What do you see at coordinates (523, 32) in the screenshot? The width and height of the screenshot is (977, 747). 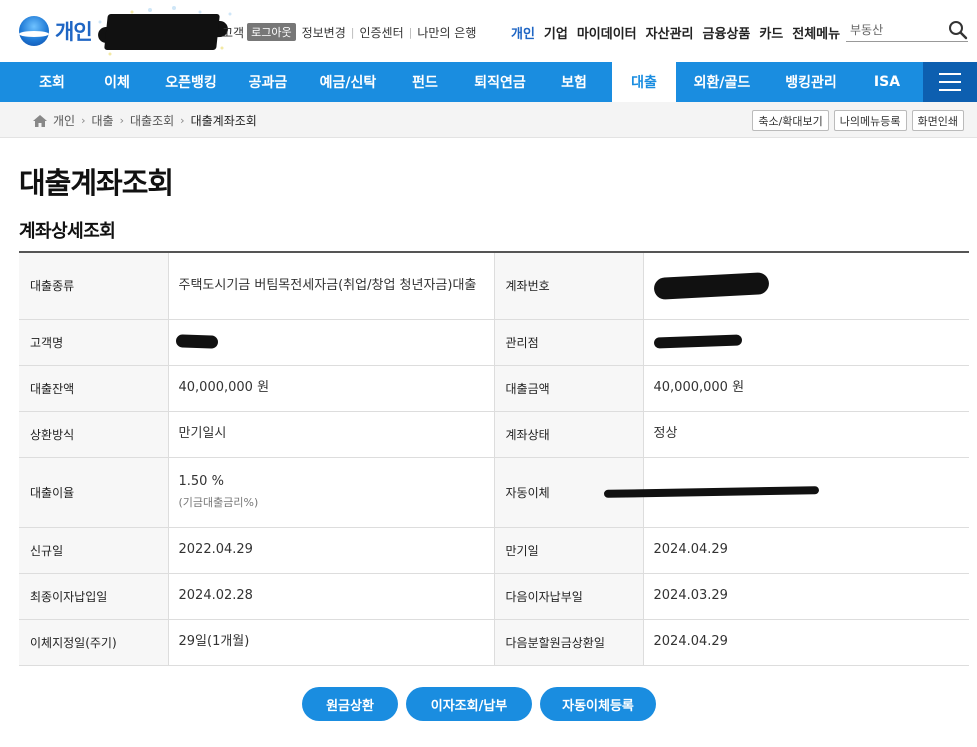 I see `main-link-personal: 개인` at bounding box center [523, 32].